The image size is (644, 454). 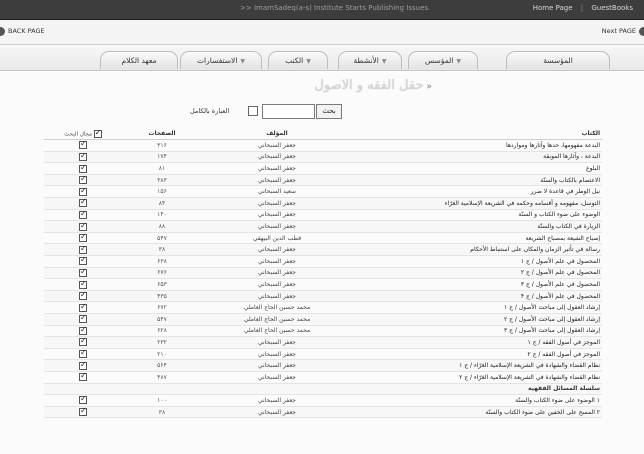 I want to click on book-title-link: البلوغ, so click(x=477, y=168).